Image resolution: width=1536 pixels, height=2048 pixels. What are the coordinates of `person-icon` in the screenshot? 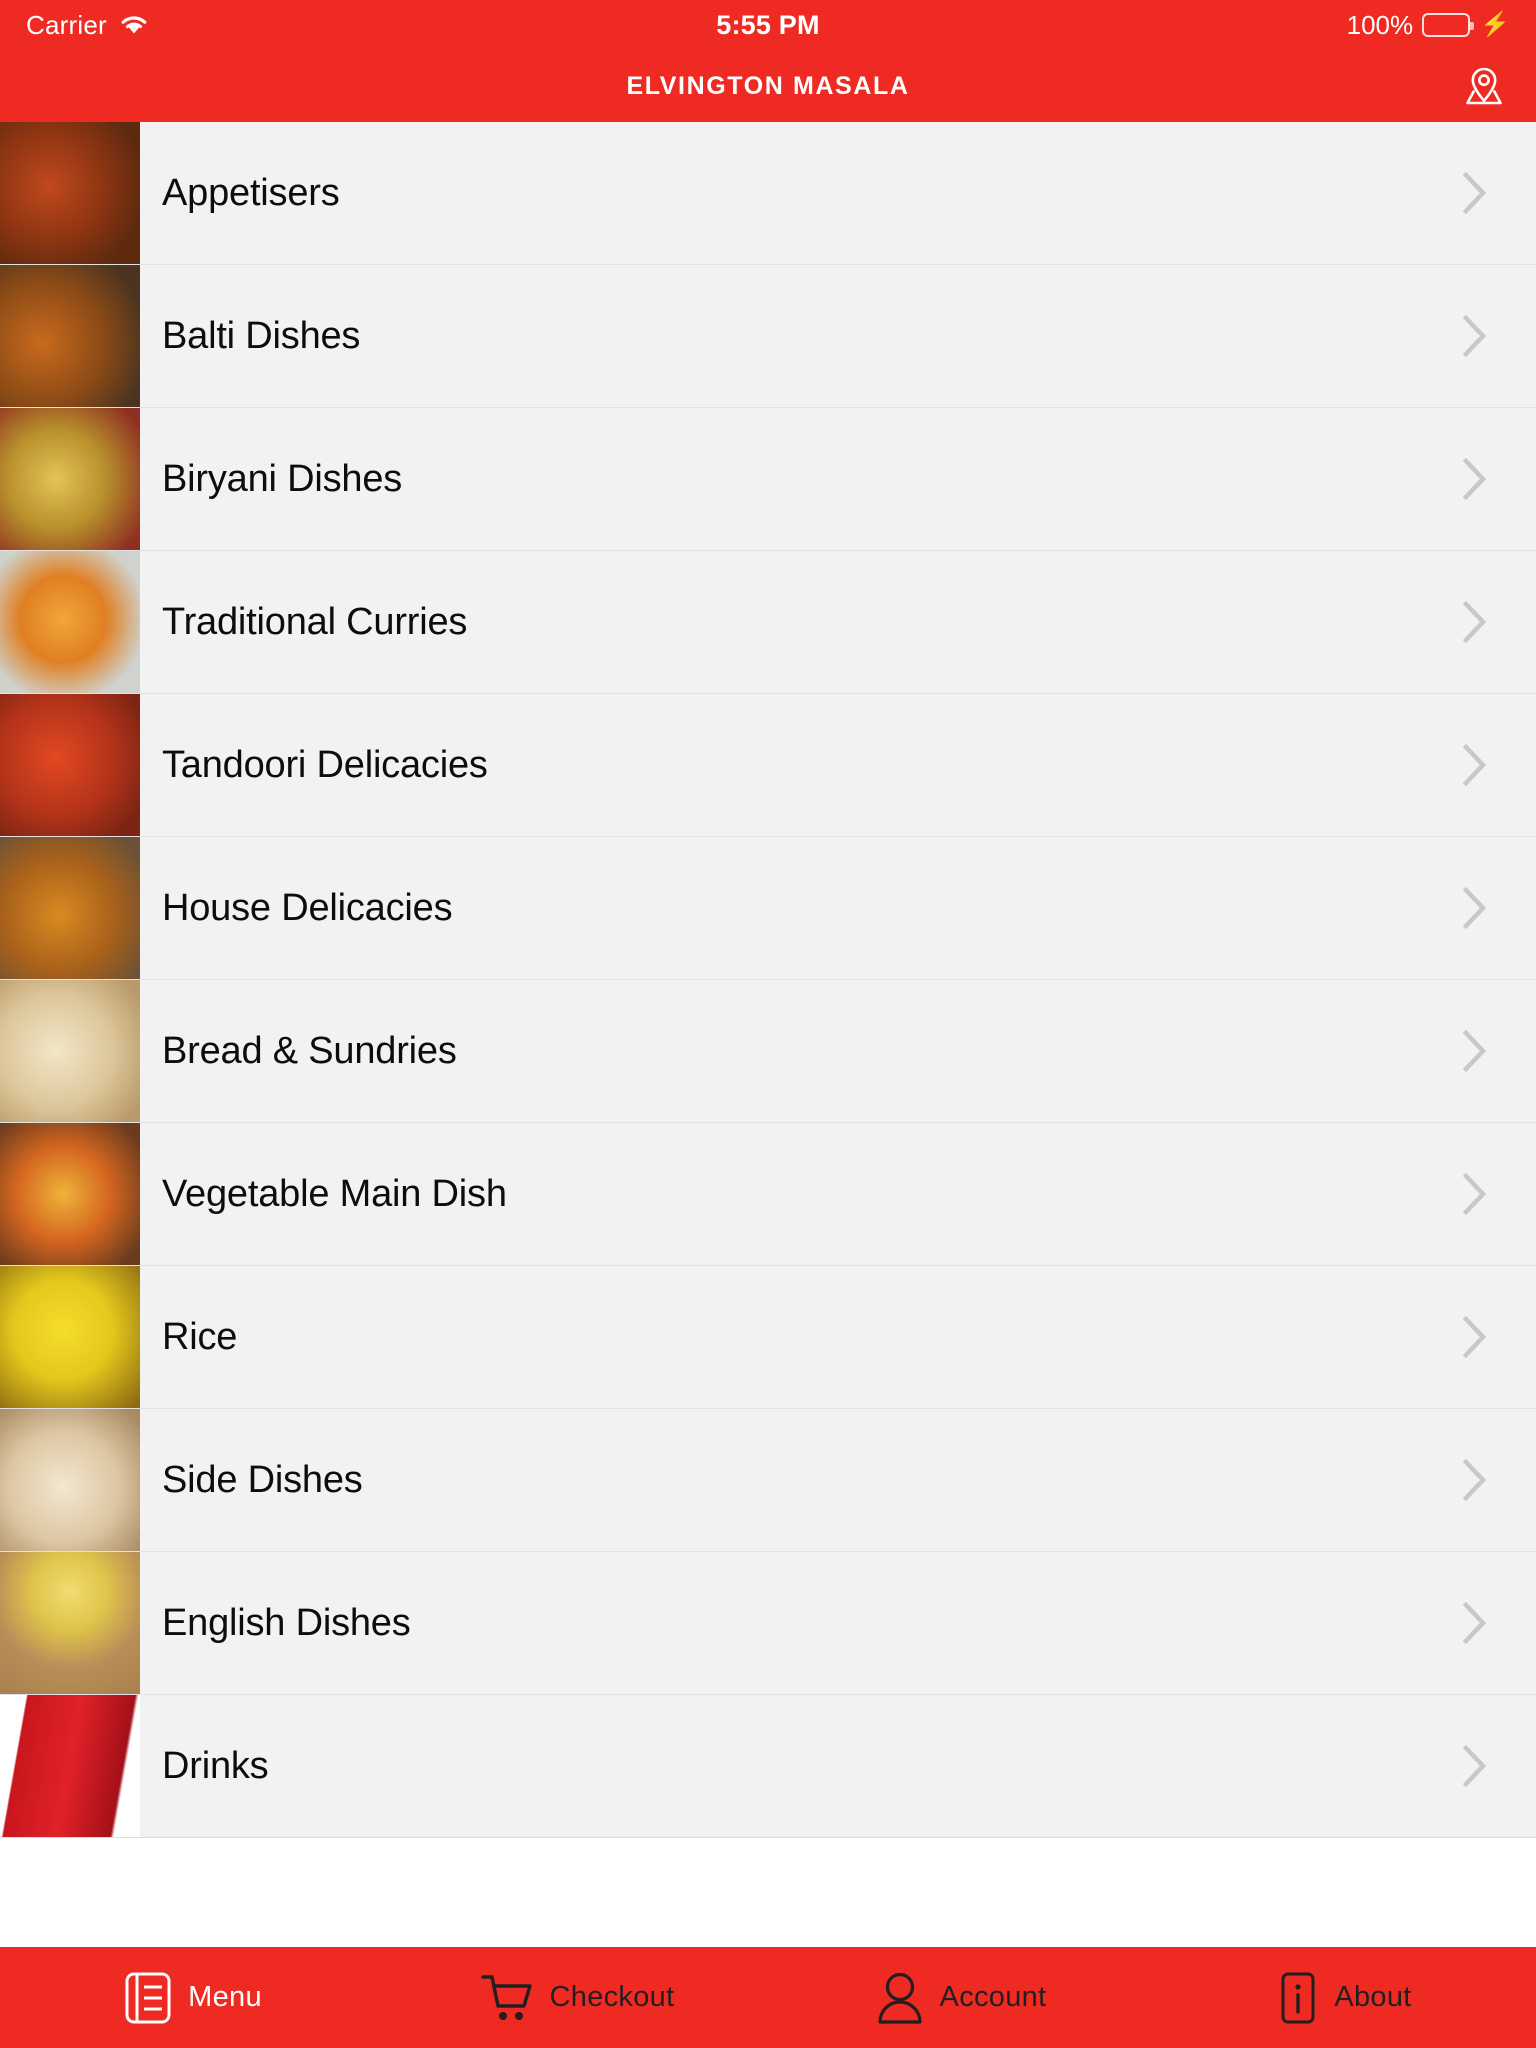 It's located at (900, 1998).